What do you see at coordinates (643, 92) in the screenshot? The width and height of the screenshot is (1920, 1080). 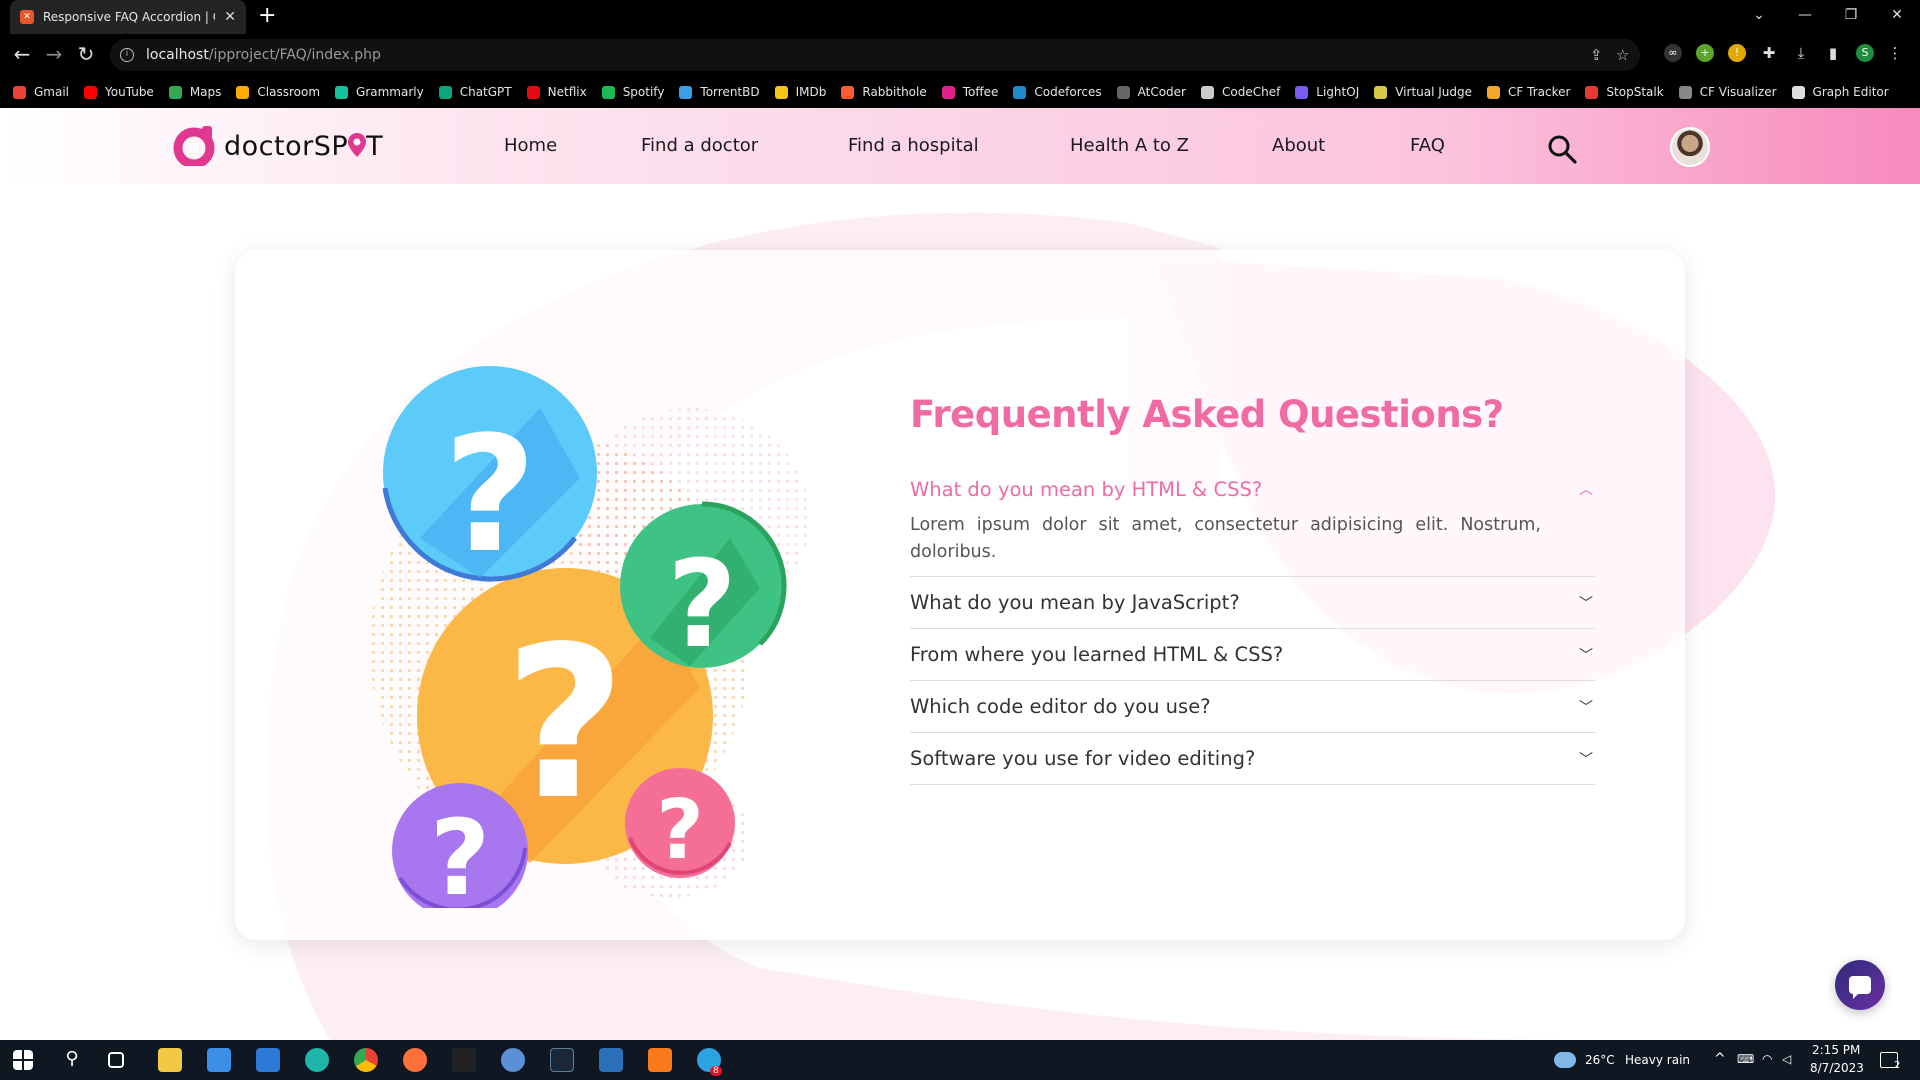 I see `bookmark-label: Spotify` at bounding box center [643, 92].